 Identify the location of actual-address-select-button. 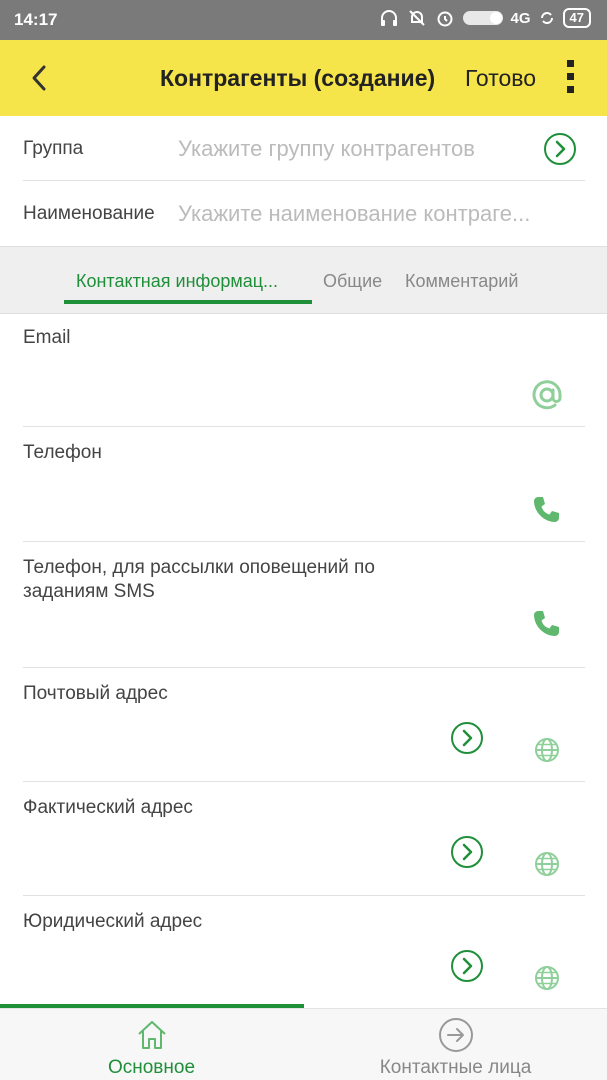
(467, 852).